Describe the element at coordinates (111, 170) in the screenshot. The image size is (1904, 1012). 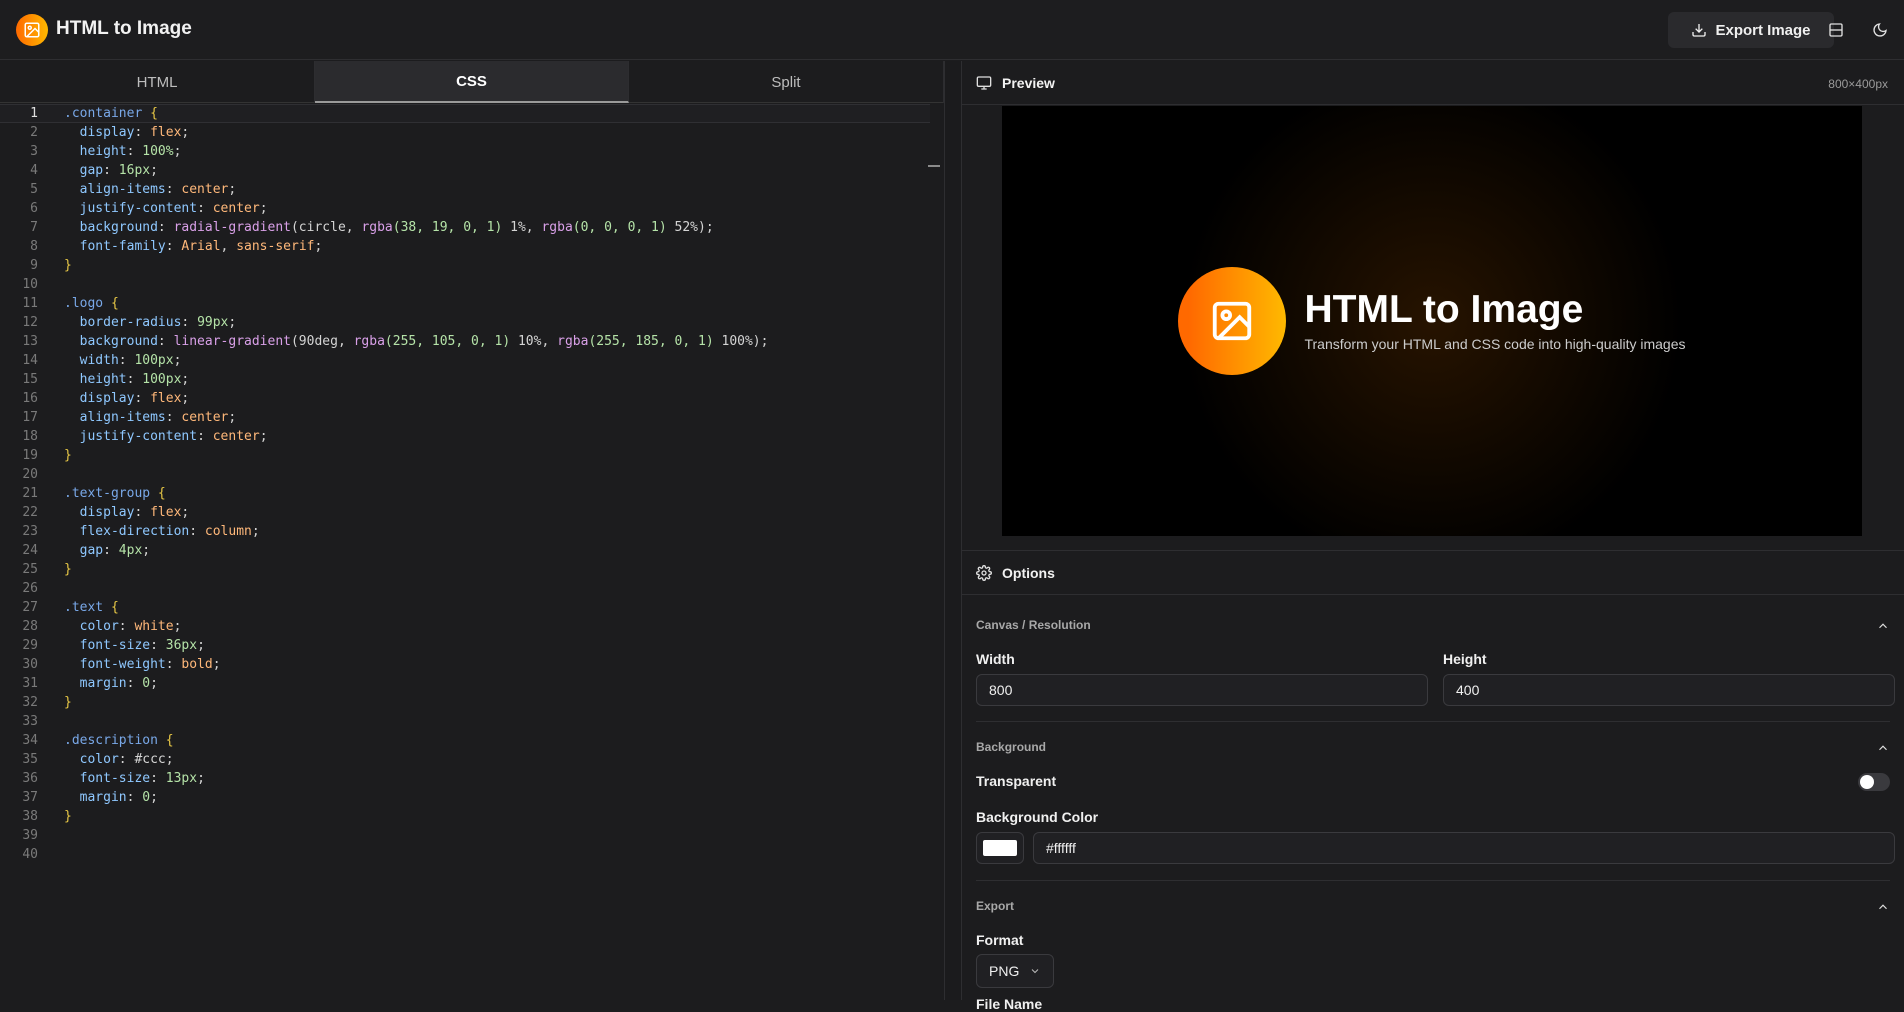
I see `code-text: gap: 16px;` at that location.